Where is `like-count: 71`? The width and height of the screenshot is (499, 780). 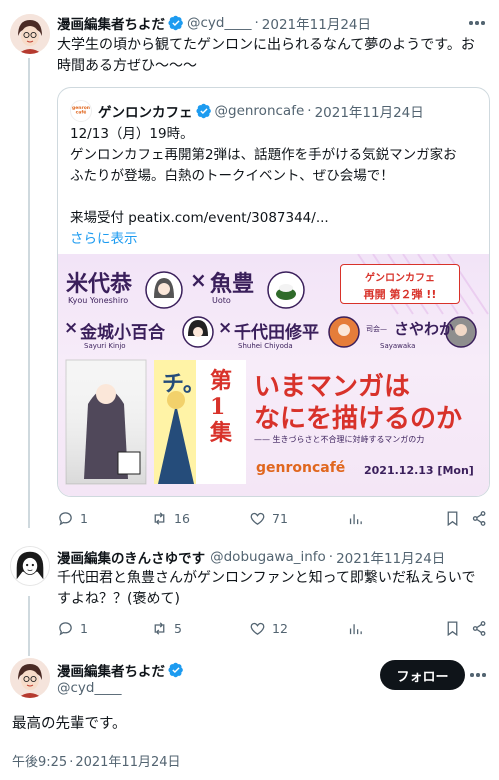
like-count: 71 is located at coordinates (280, 518).